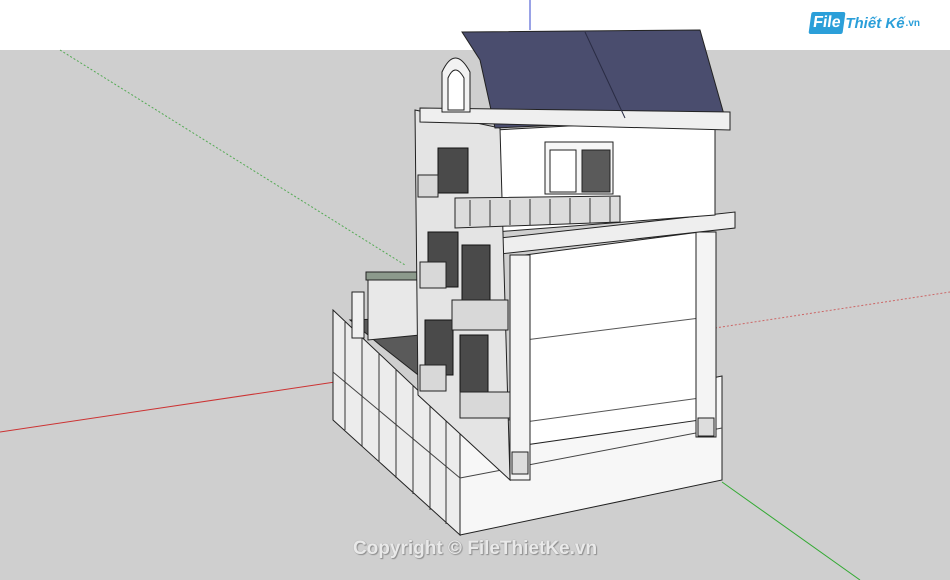 Image resolution: width=950 pixels, height=580 pixels. I want to click on site-logo: File Thiết Kế .vn, so click(864, 23).